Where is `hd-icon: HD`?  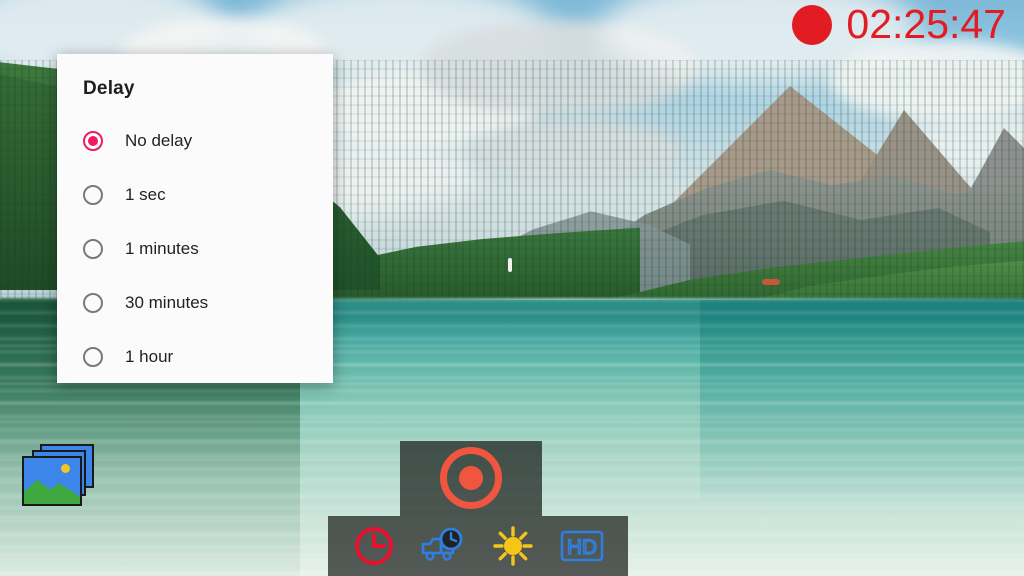 hd-icon: HD is located at coordinates (582, 546).